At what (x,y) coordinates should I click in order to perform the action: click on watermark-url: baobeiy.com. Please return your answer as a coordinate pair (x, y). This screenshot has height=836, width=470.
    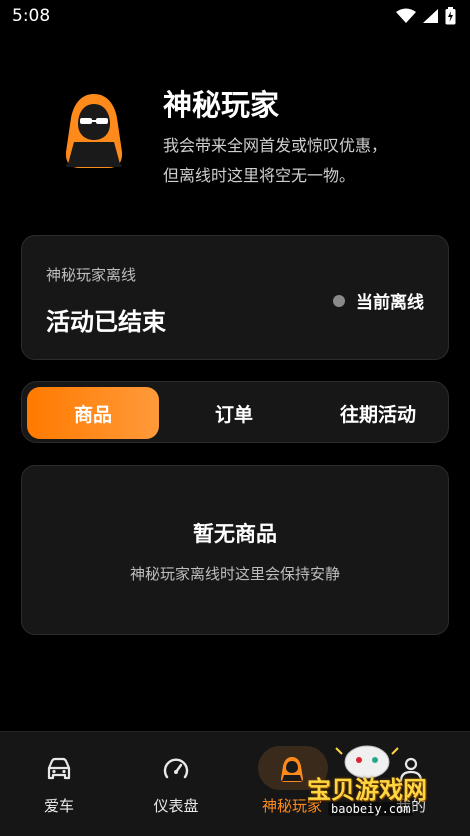
    Looking at the image, I should click on (371, 809).